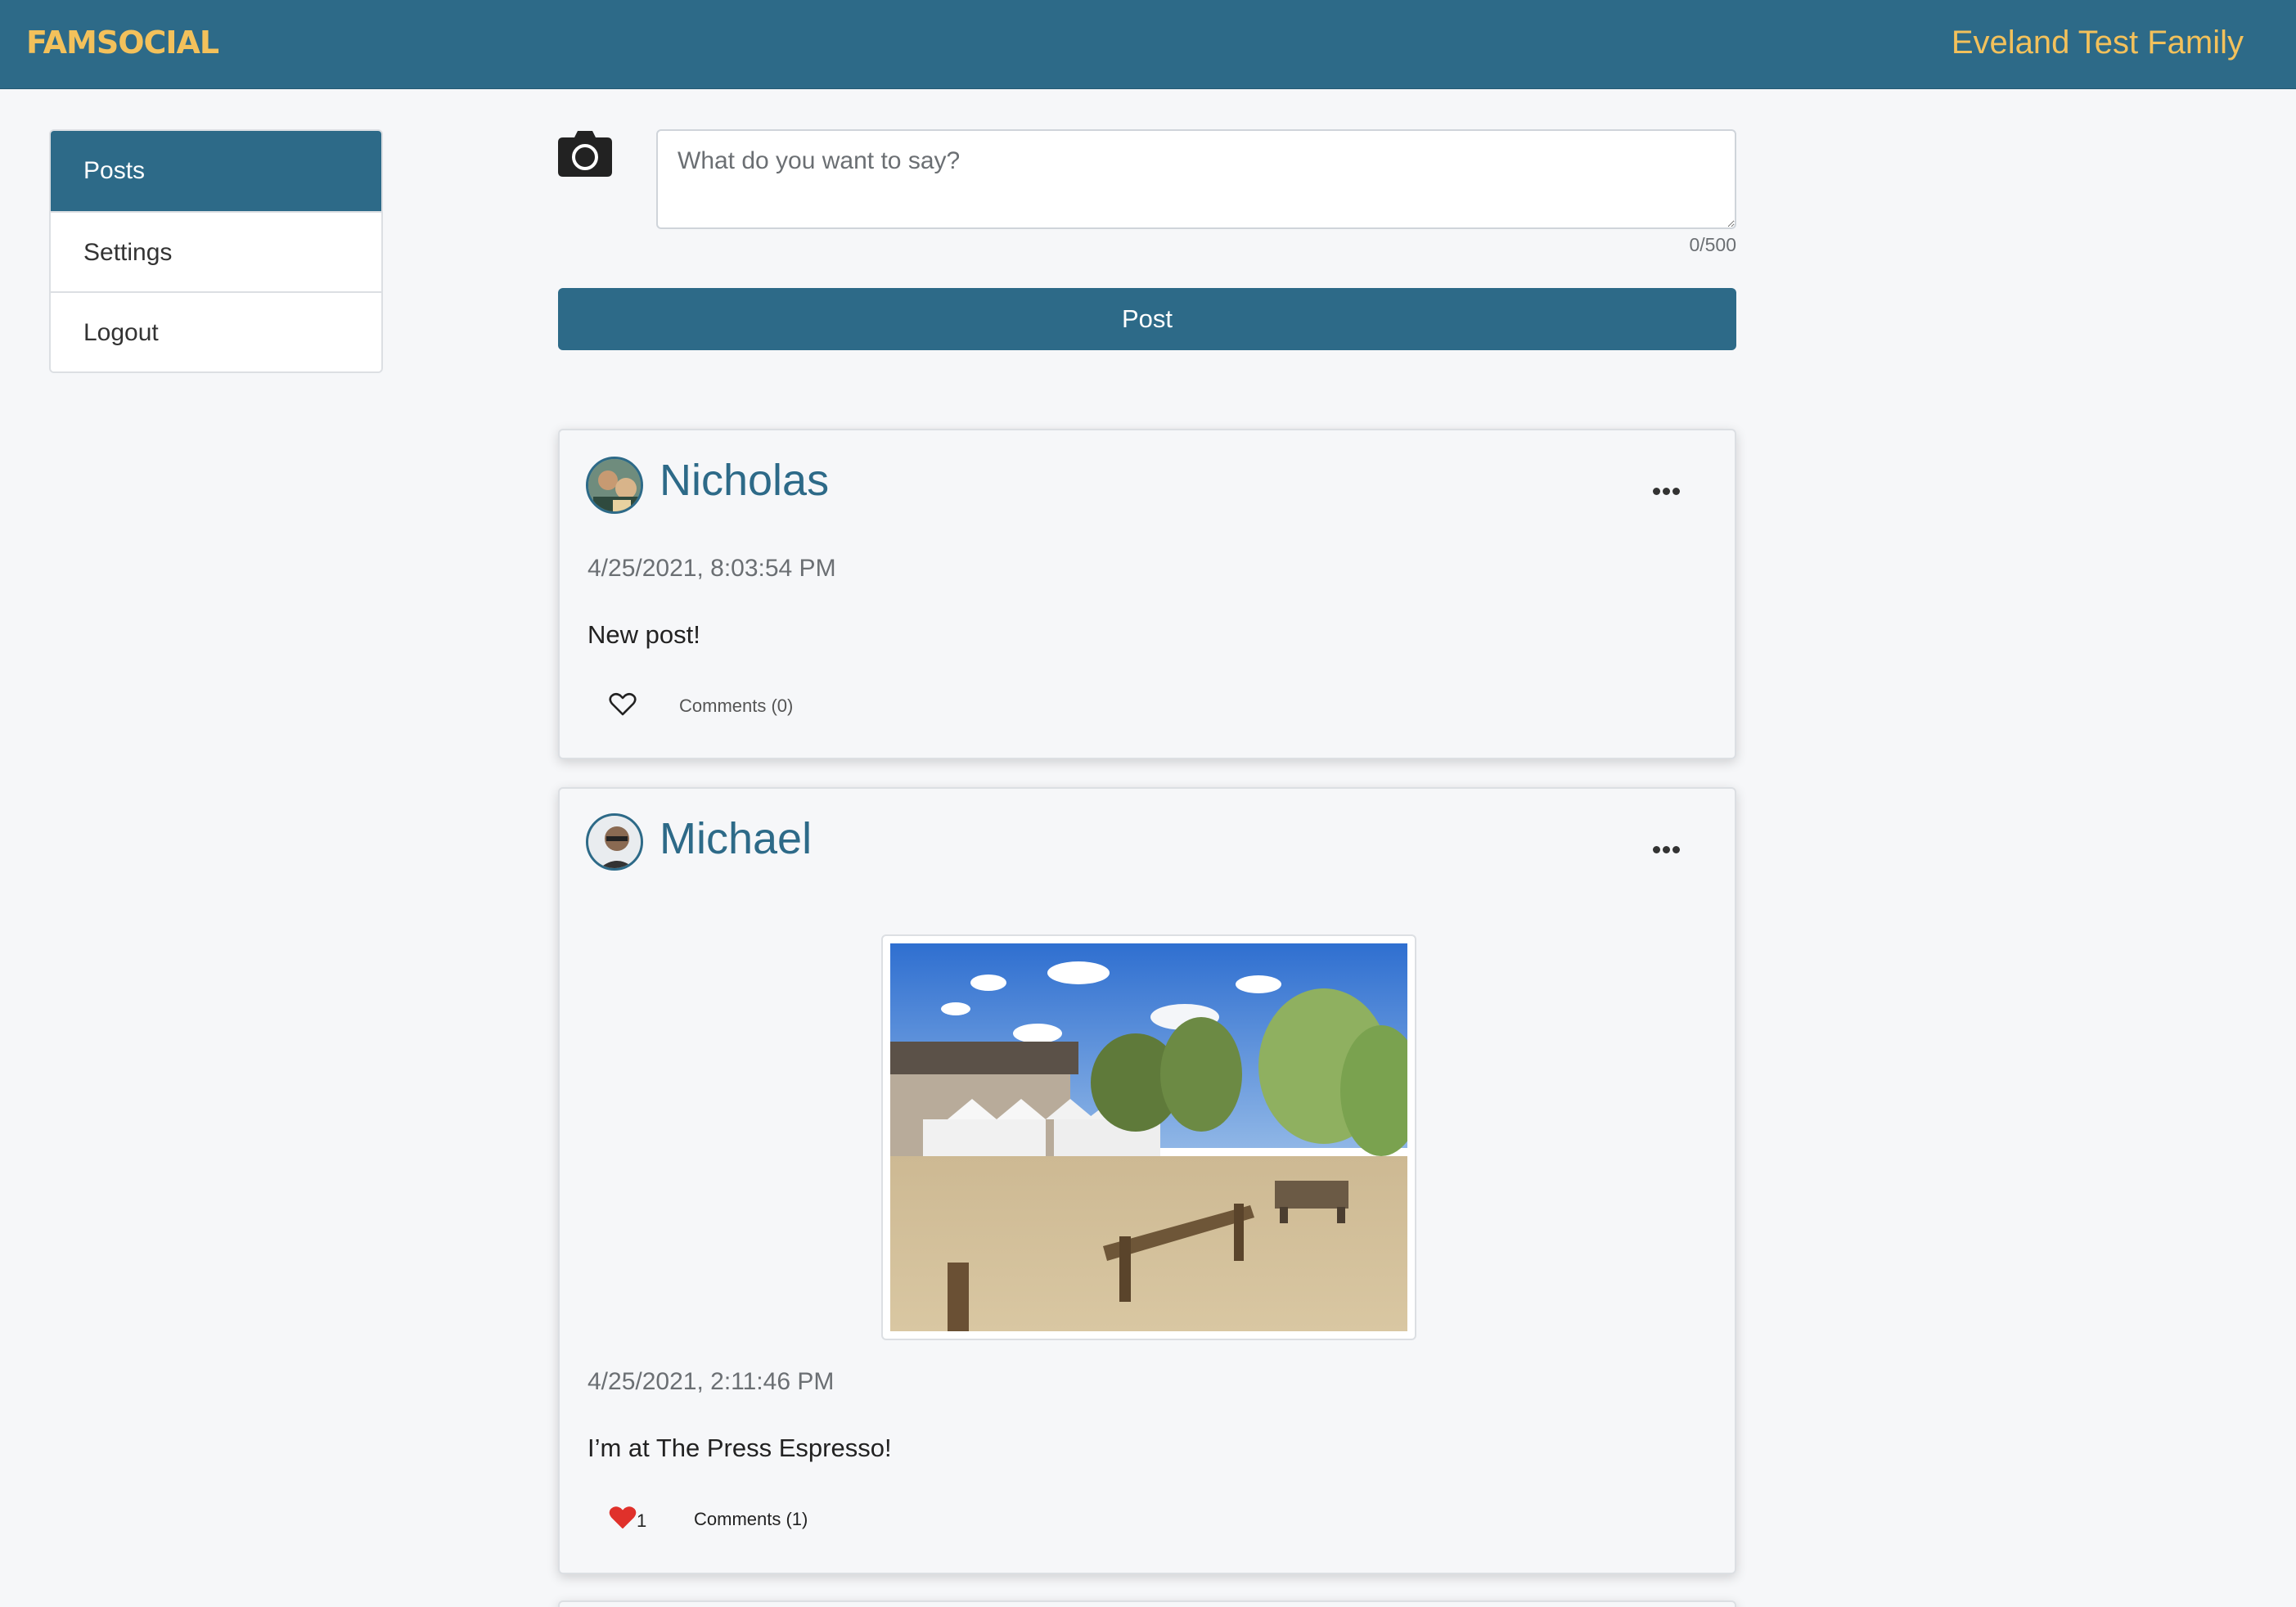  Describe the element at coordinates (642, 1520) in the screenshot. I see `like-count: 1` at that location.